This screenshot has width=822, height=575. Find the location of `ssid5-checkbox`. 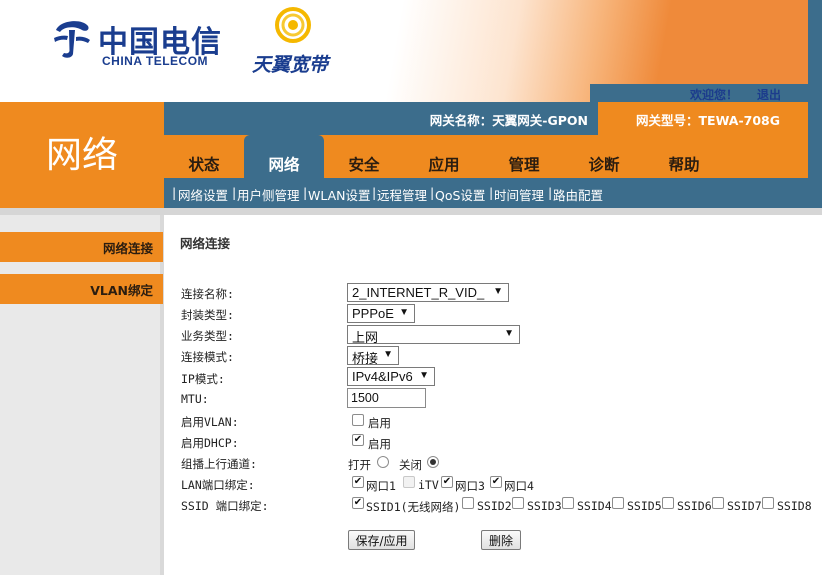

ssid5-checkbox is located at coordinates (618, 503).